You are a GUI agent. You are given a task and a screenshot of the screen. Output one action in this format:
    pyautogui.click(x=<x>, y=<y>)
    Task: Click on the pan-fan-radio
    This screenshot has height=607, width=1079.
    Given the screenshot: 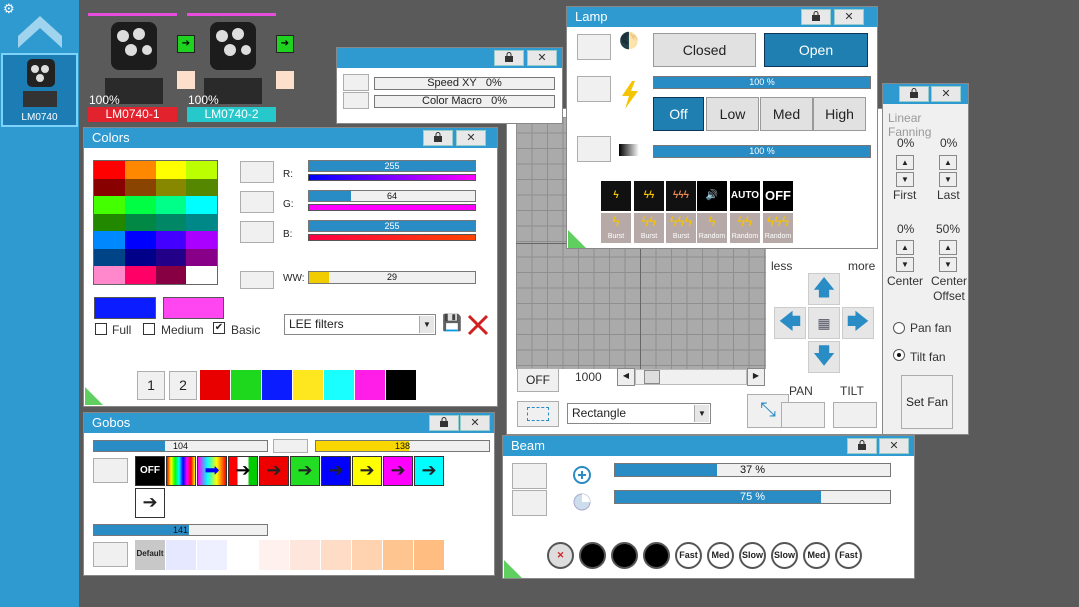 What is the action you would take?
    pyautogui.click(x=899, y=328)
    